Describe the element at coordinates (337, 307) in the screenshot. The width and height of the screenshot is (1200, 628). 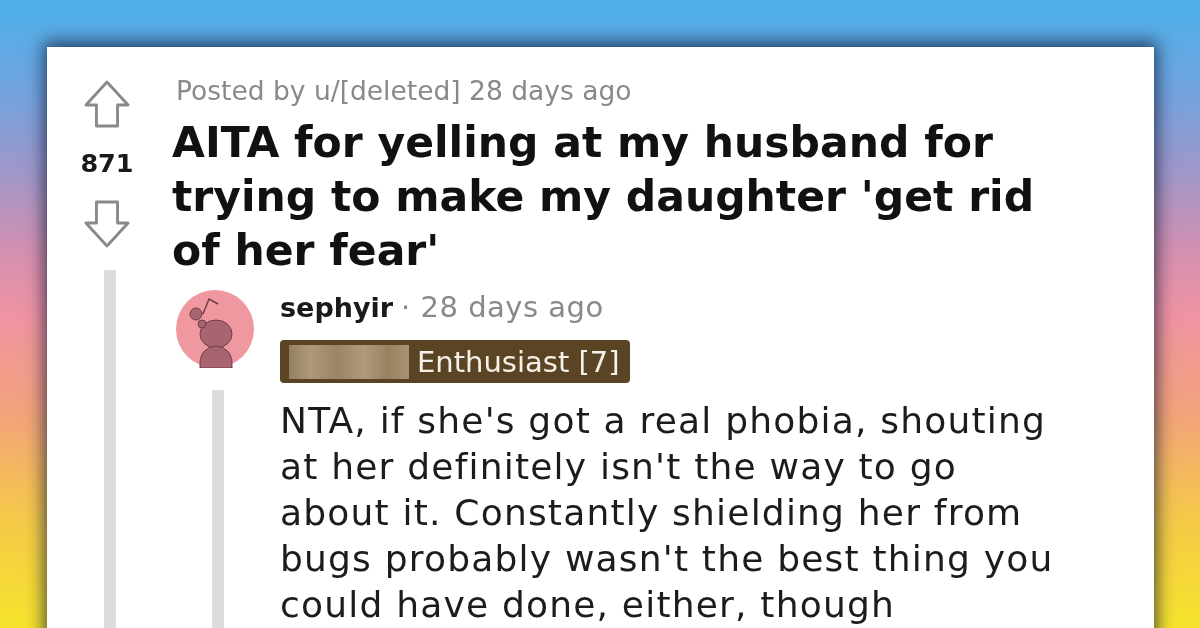
I see `comment-author: sephyir` at that location.